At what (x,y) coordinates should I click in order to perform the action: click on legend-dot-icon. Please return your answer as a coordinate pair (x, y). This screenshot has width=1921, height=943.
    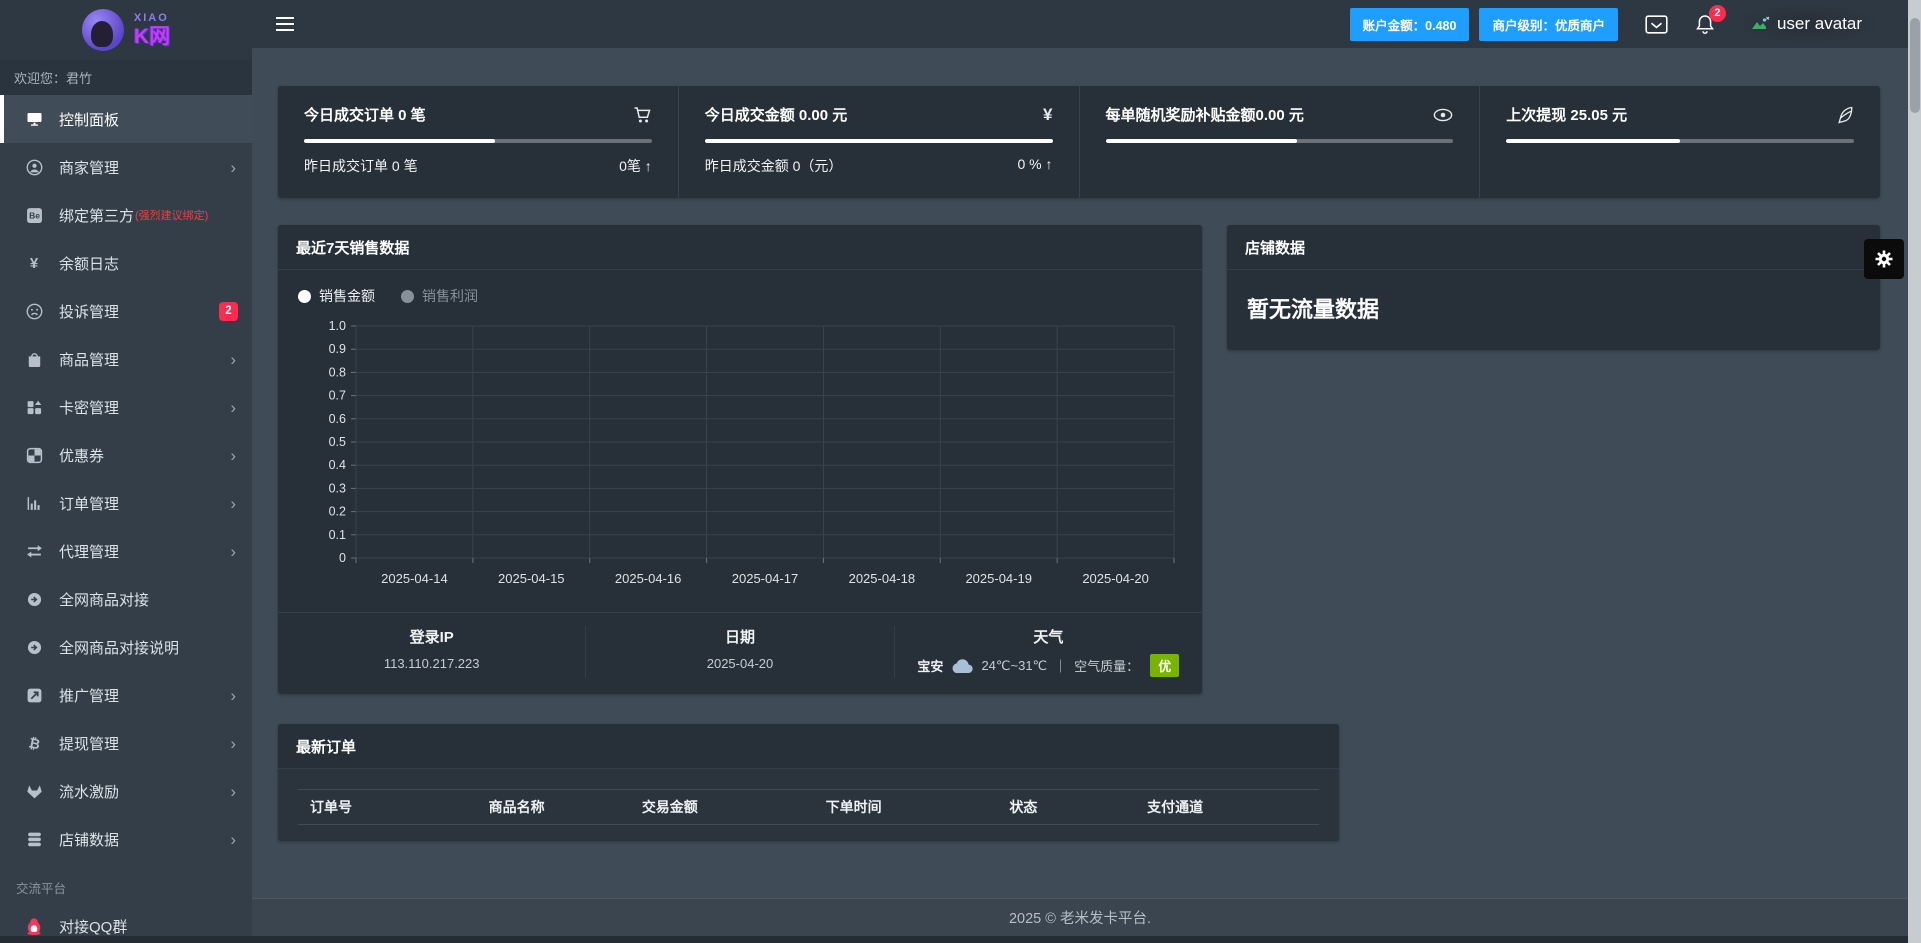
    Looking at the image, I should click on (407, 296).